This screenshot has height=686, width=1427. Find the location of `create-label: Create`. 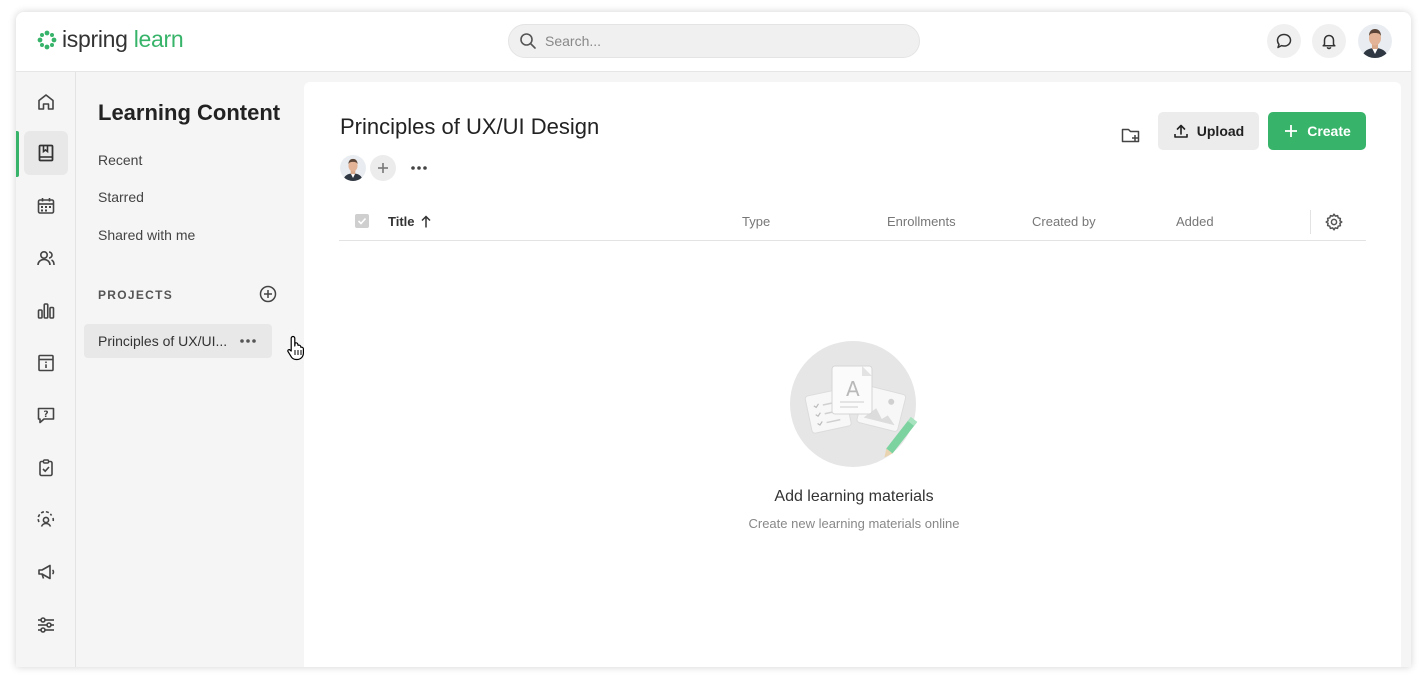

create-label: Create is located at coordinates (1329, 131).